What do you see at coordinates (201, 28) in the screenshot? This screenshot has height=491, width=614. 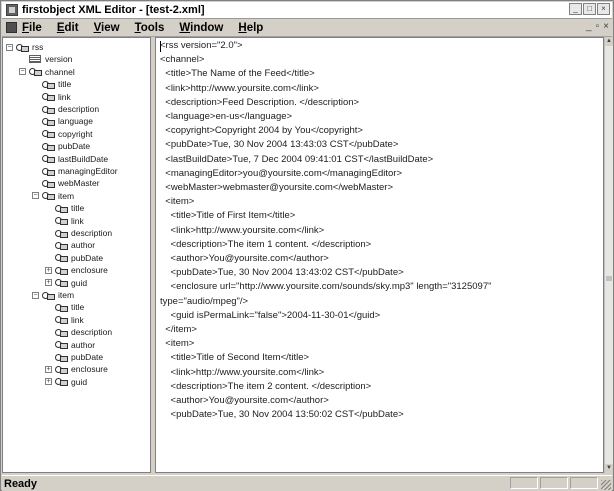 I see `menu-window: Window` at bounding box center [201, 28].